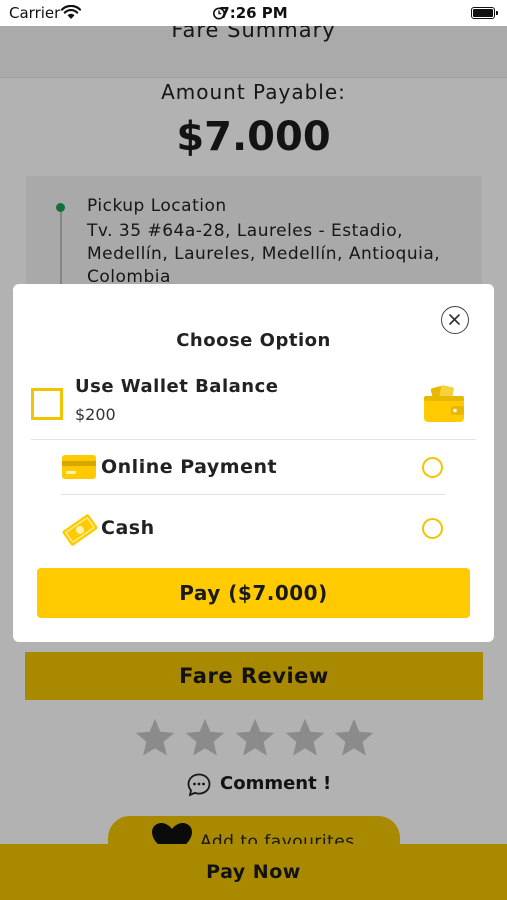 This screenshot has width=507, height=900. I want to click on dialog-title: Choose Option, so click(253, 340).